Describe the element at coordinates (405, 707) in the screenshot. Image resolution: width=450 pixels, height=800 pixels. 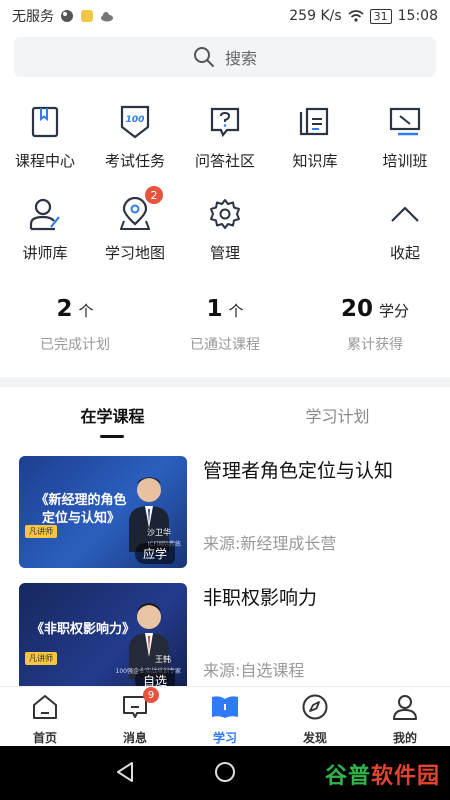
I see `profile-icon` at that location.